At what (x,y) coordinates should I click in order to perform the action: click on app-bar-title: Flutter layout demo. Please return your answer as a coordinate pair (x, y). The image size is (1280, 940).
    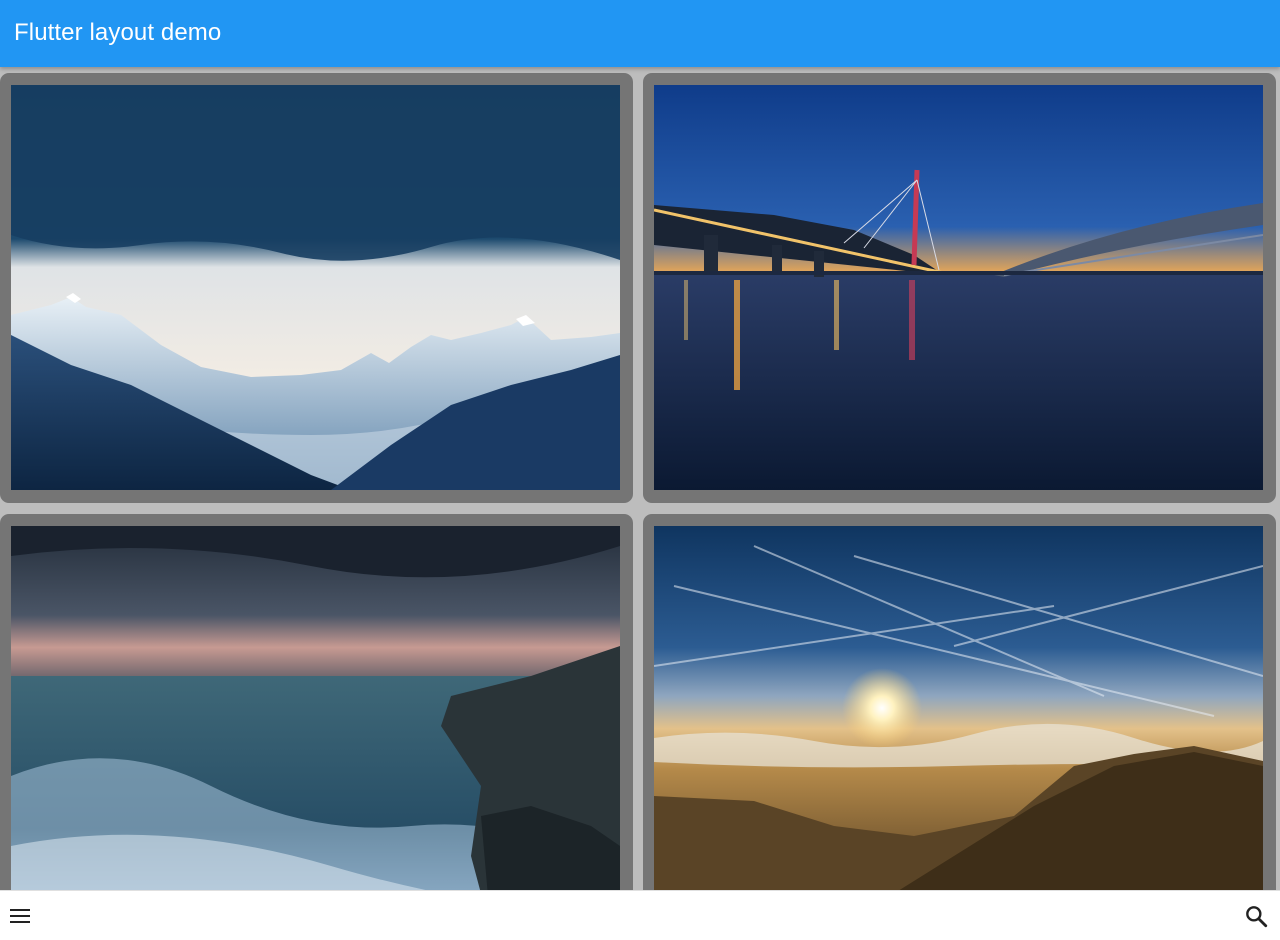
    Looking at the image, I should click on (118, 32).